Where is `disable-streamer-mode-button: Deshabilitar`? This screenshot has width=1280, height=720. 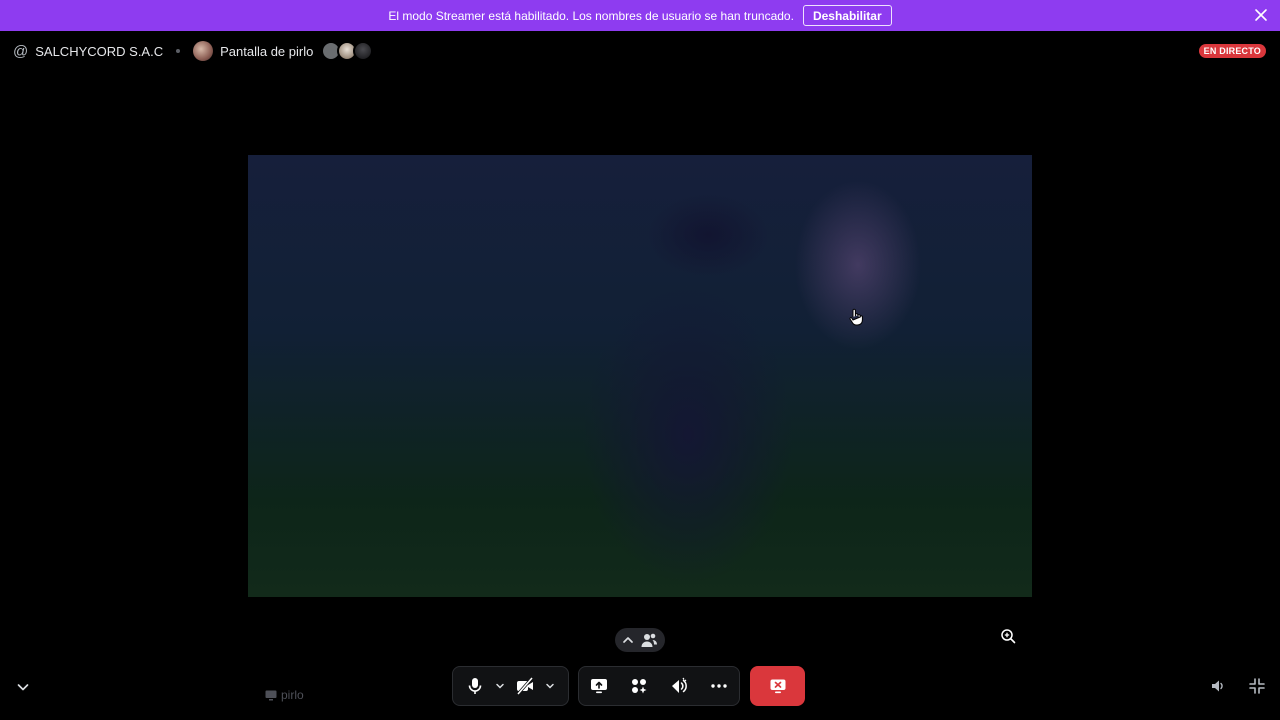
disable-streamer-mode-button: Deshabilitar is located at coordinates (847, 15).